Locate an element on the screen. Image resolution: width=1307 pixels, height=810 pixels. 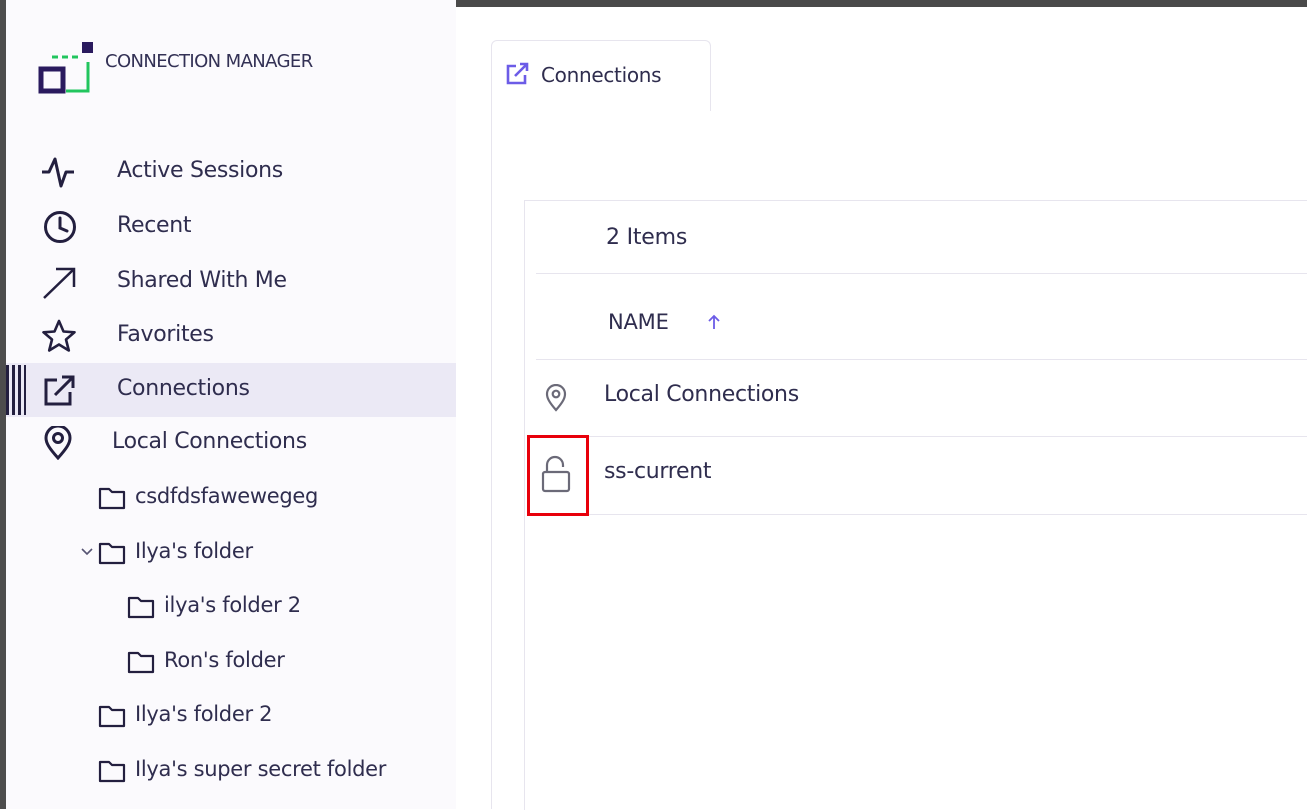
star-icon is located at coordinates (59, 335).